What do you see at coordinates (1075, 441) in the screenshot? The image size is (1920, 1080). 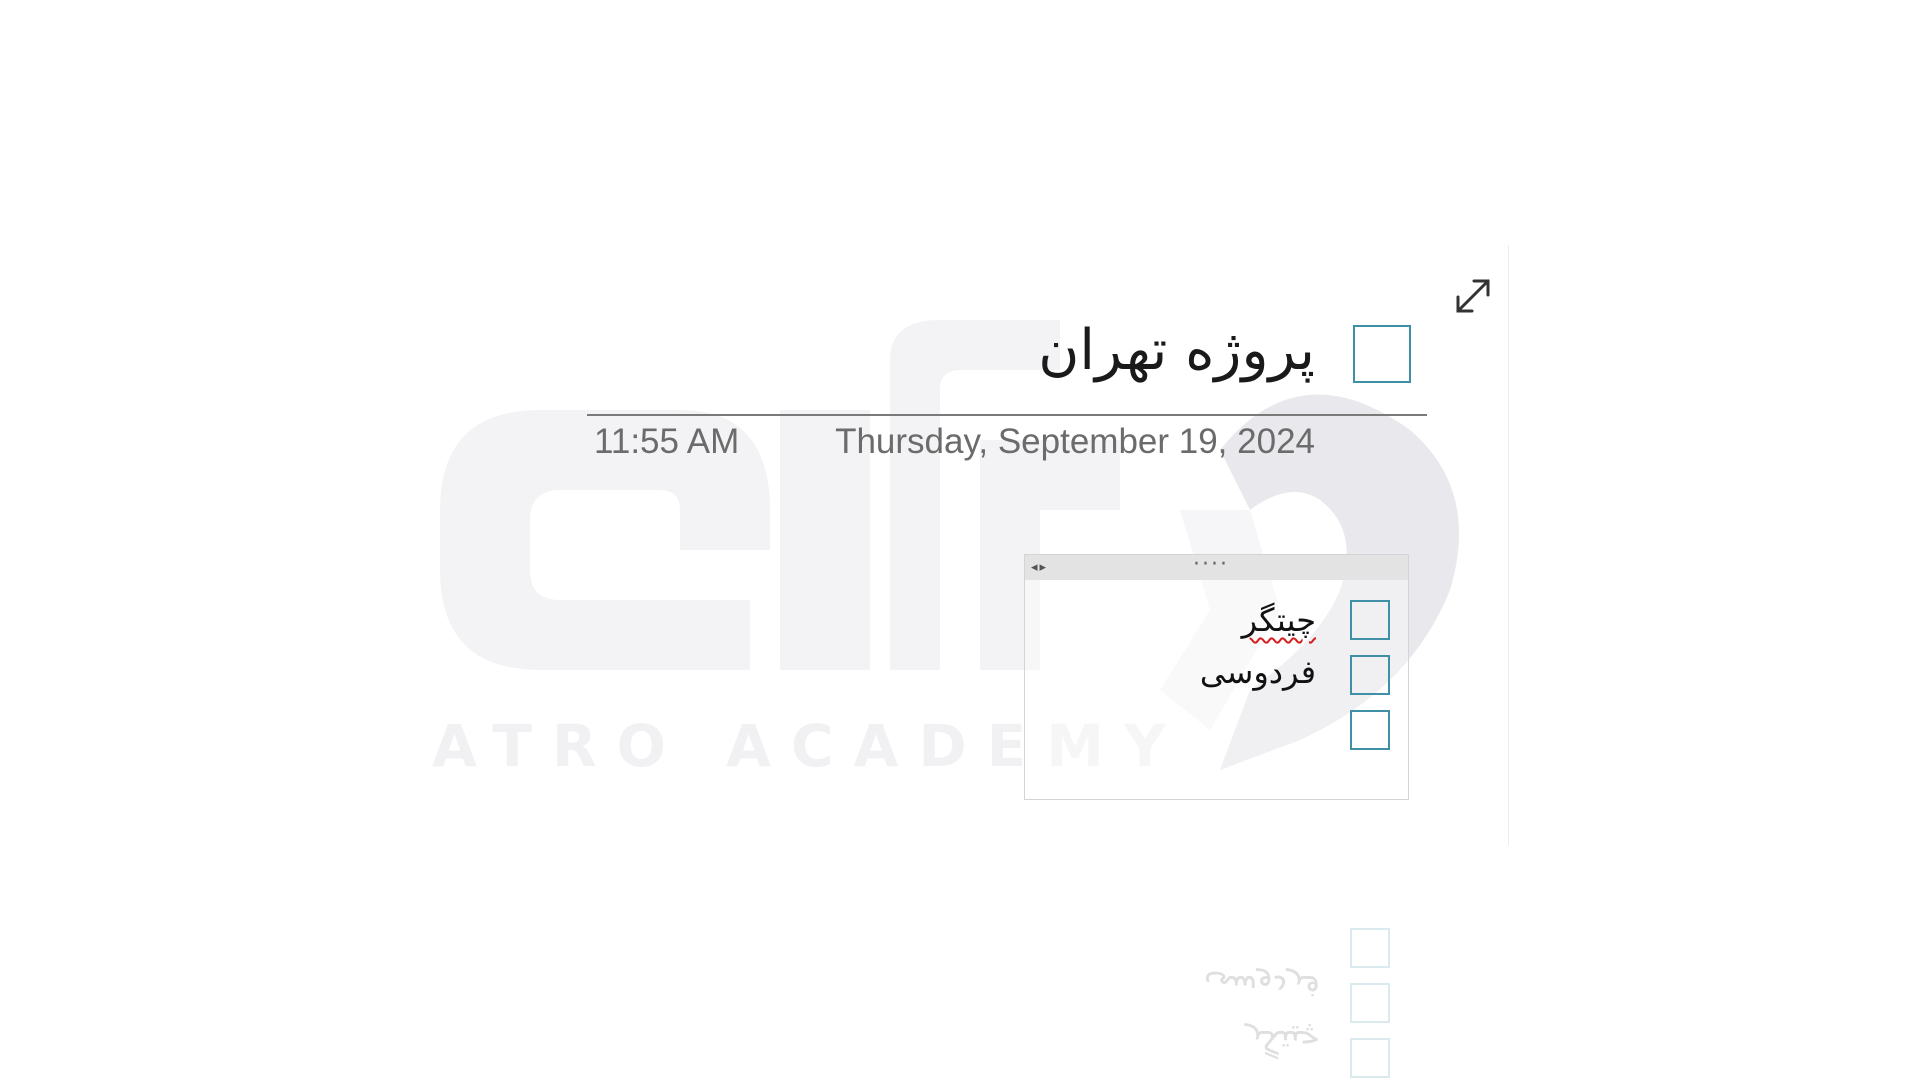 I see `page-date: Thursday, September 19, 2024` at bounding box center [1075, 441].